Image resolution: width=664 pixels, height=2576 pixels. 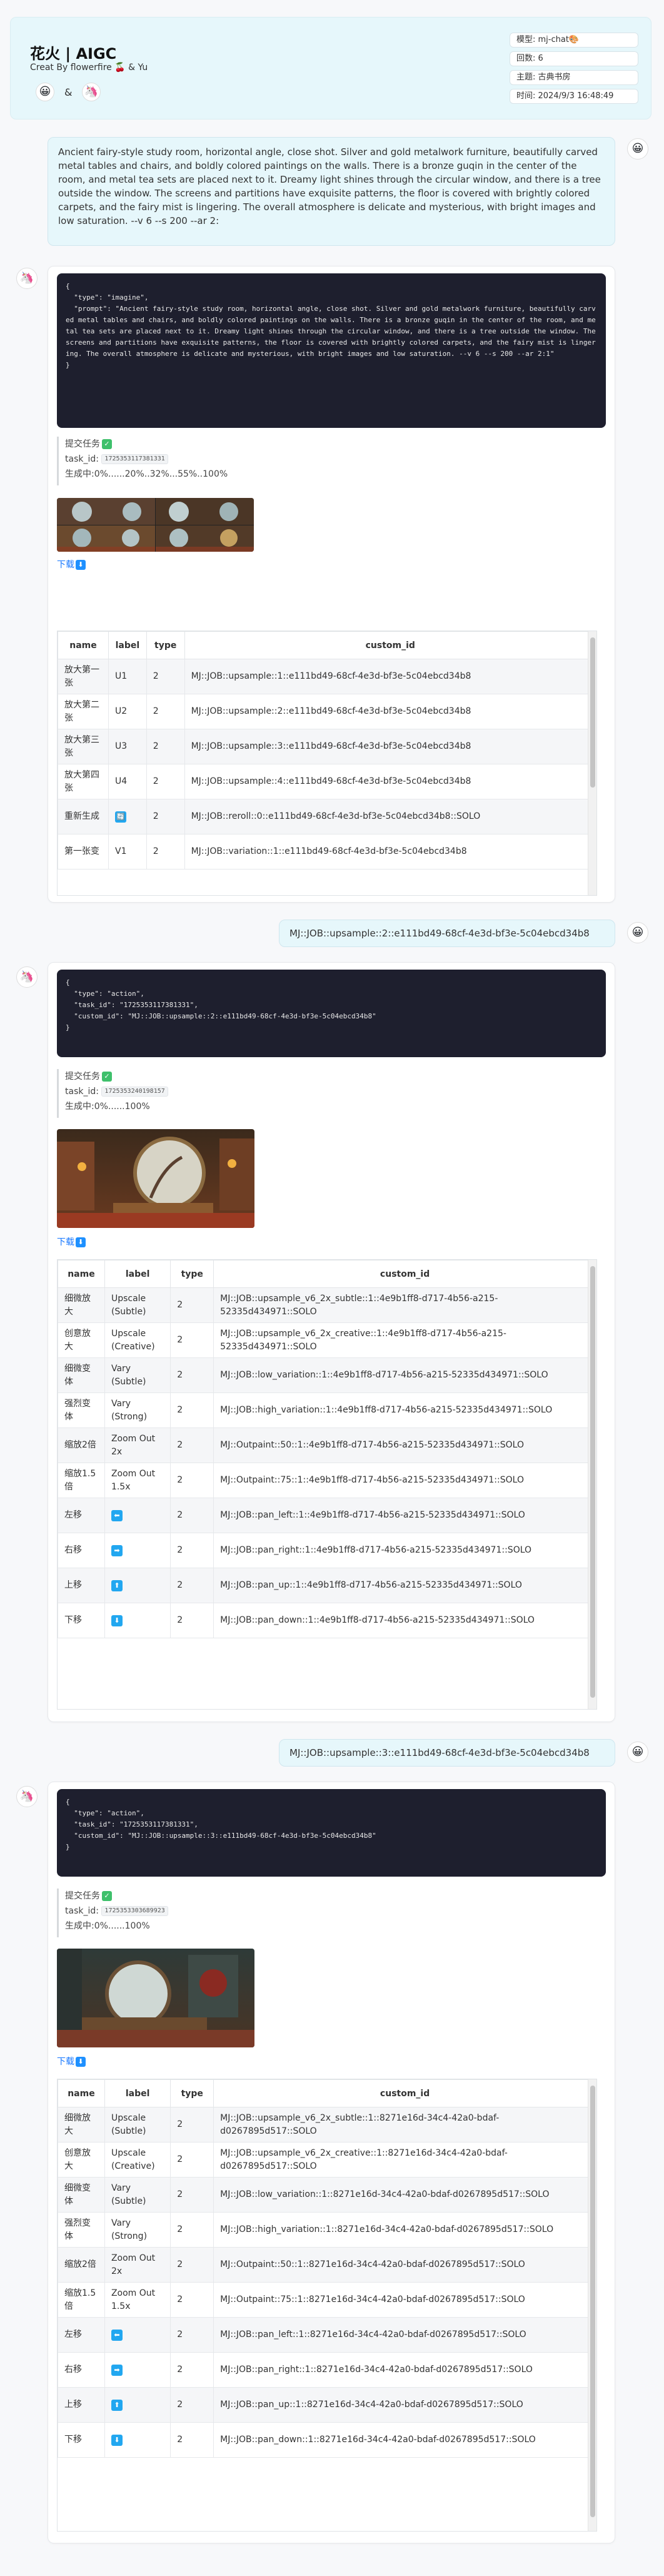 What do you see at coordinates (83, 782) in the screenshot?
I see `table-cell-name: 放大第四张` at bounding box center [83, 782].